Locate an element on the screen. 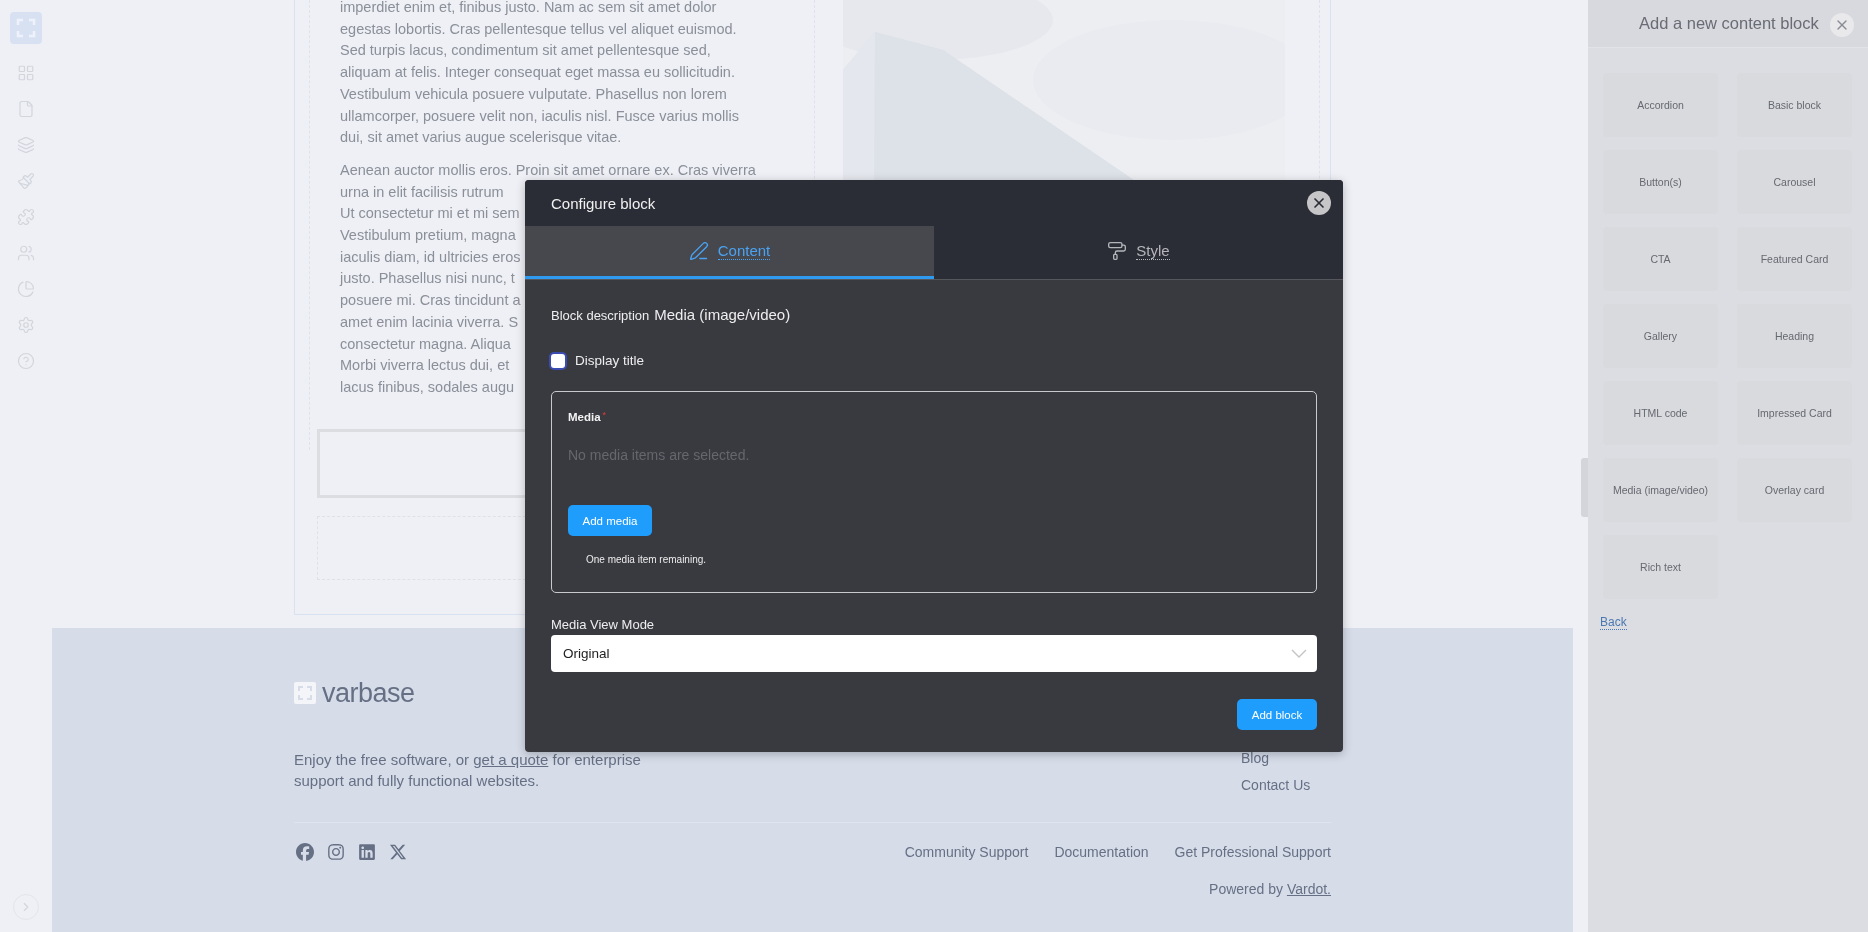  close-button is located at coordinates (1319, 203).